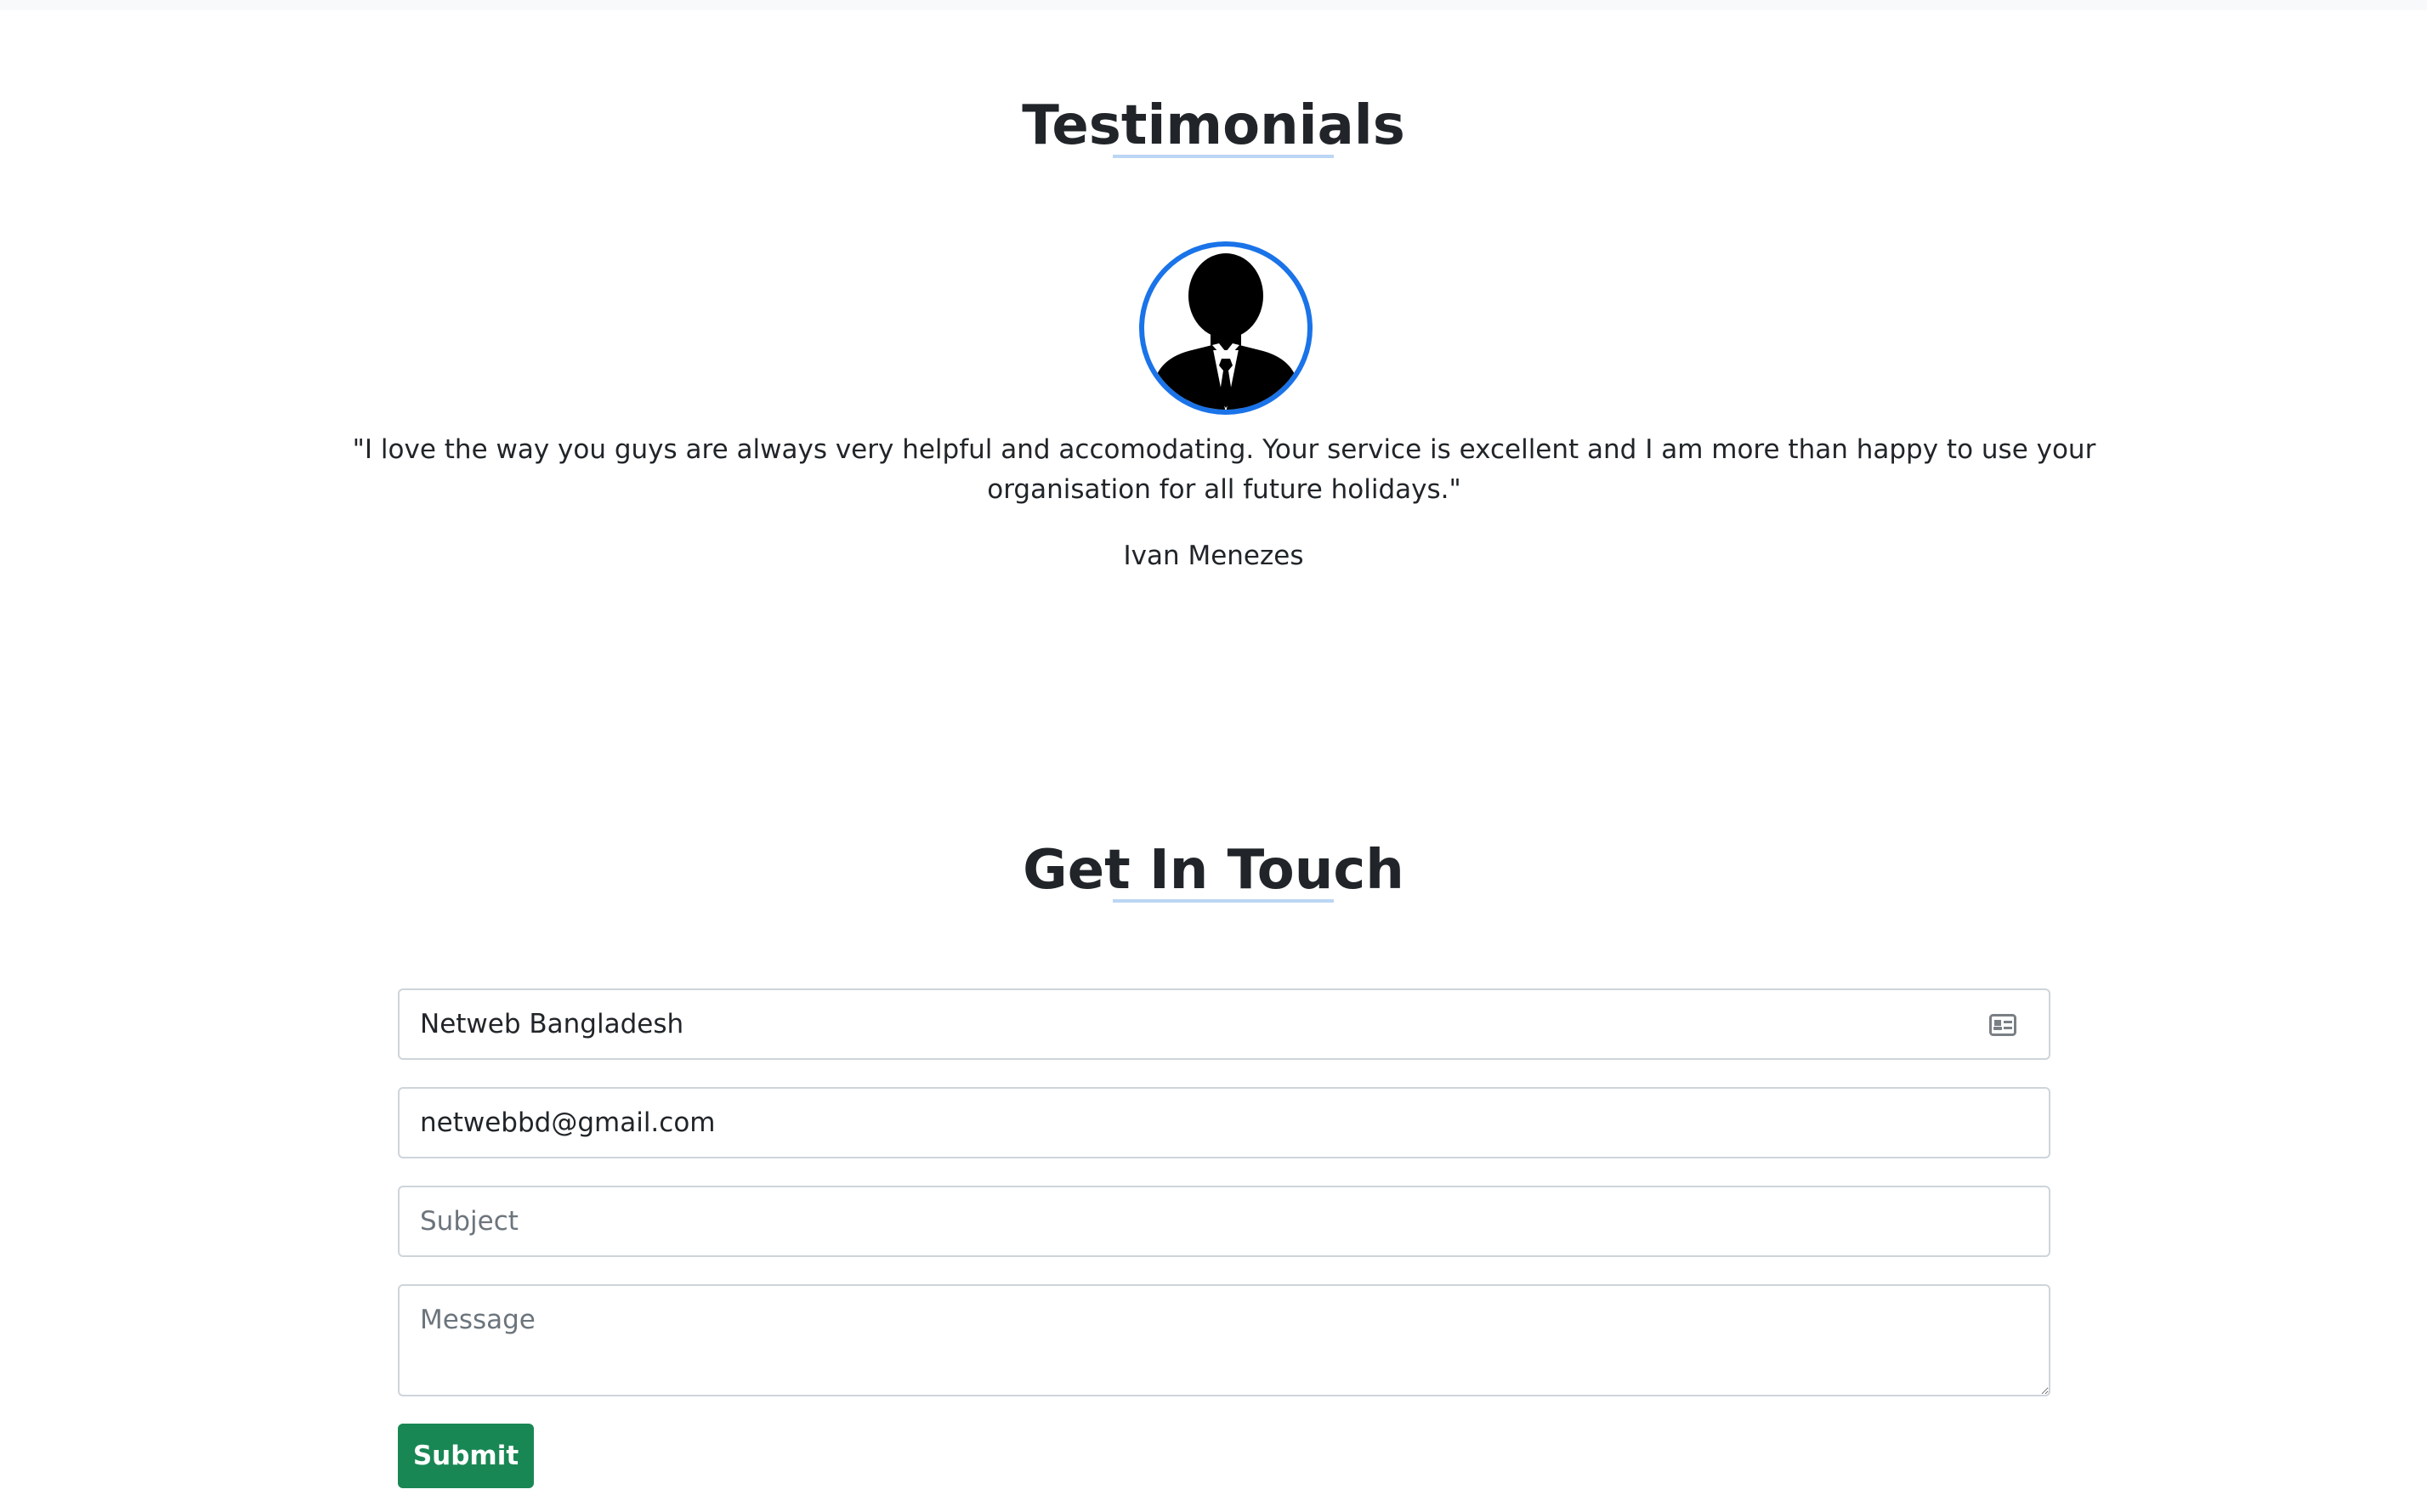  I want to click on person-silhouette-icon, so click(1226, 331).